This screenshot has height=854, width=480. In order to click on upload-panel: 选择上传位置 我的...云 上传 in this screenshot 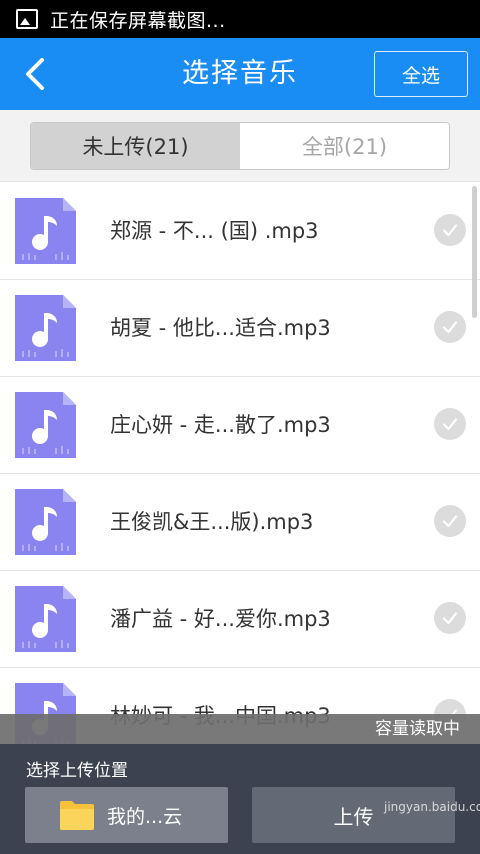, I will do `click(240, 799)`.